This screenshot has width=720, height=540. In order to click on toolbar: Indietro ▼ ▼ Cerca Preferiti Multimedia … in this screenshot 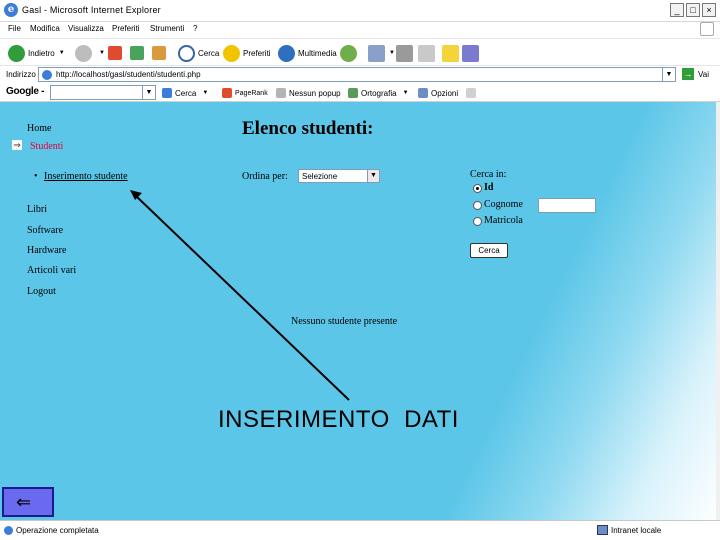, I will do `click(360, 52)`.